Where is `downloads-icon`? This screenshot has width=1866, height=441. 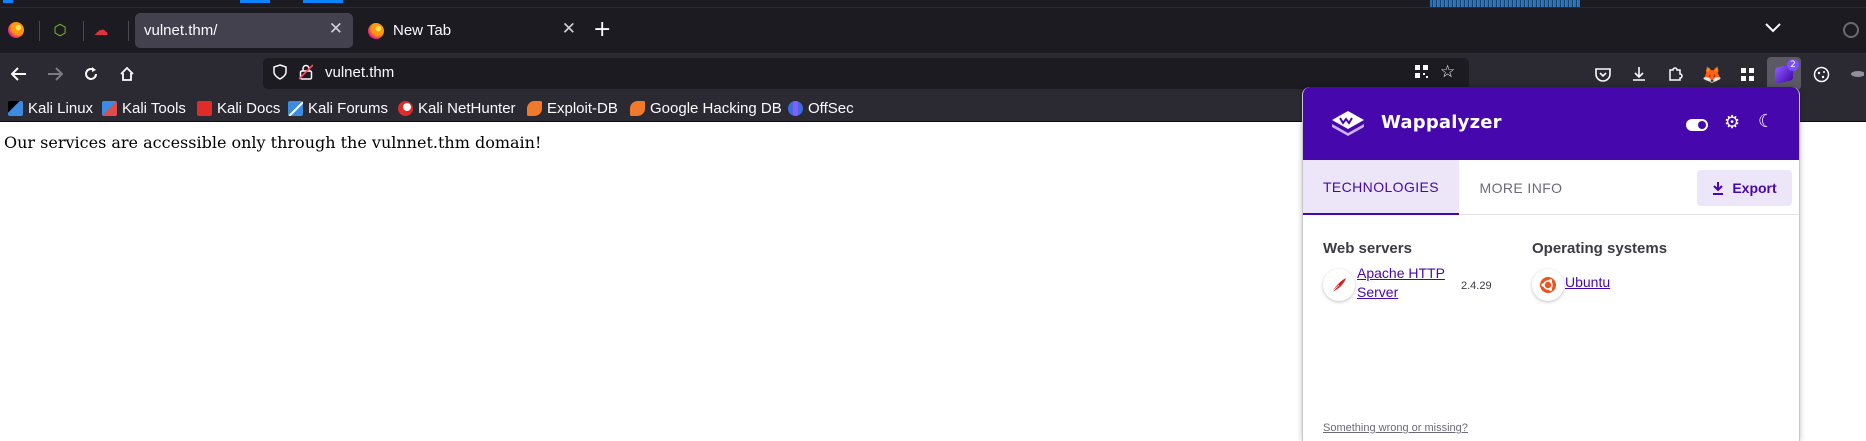 downloads-icon is located at coordinates (1639, 74).